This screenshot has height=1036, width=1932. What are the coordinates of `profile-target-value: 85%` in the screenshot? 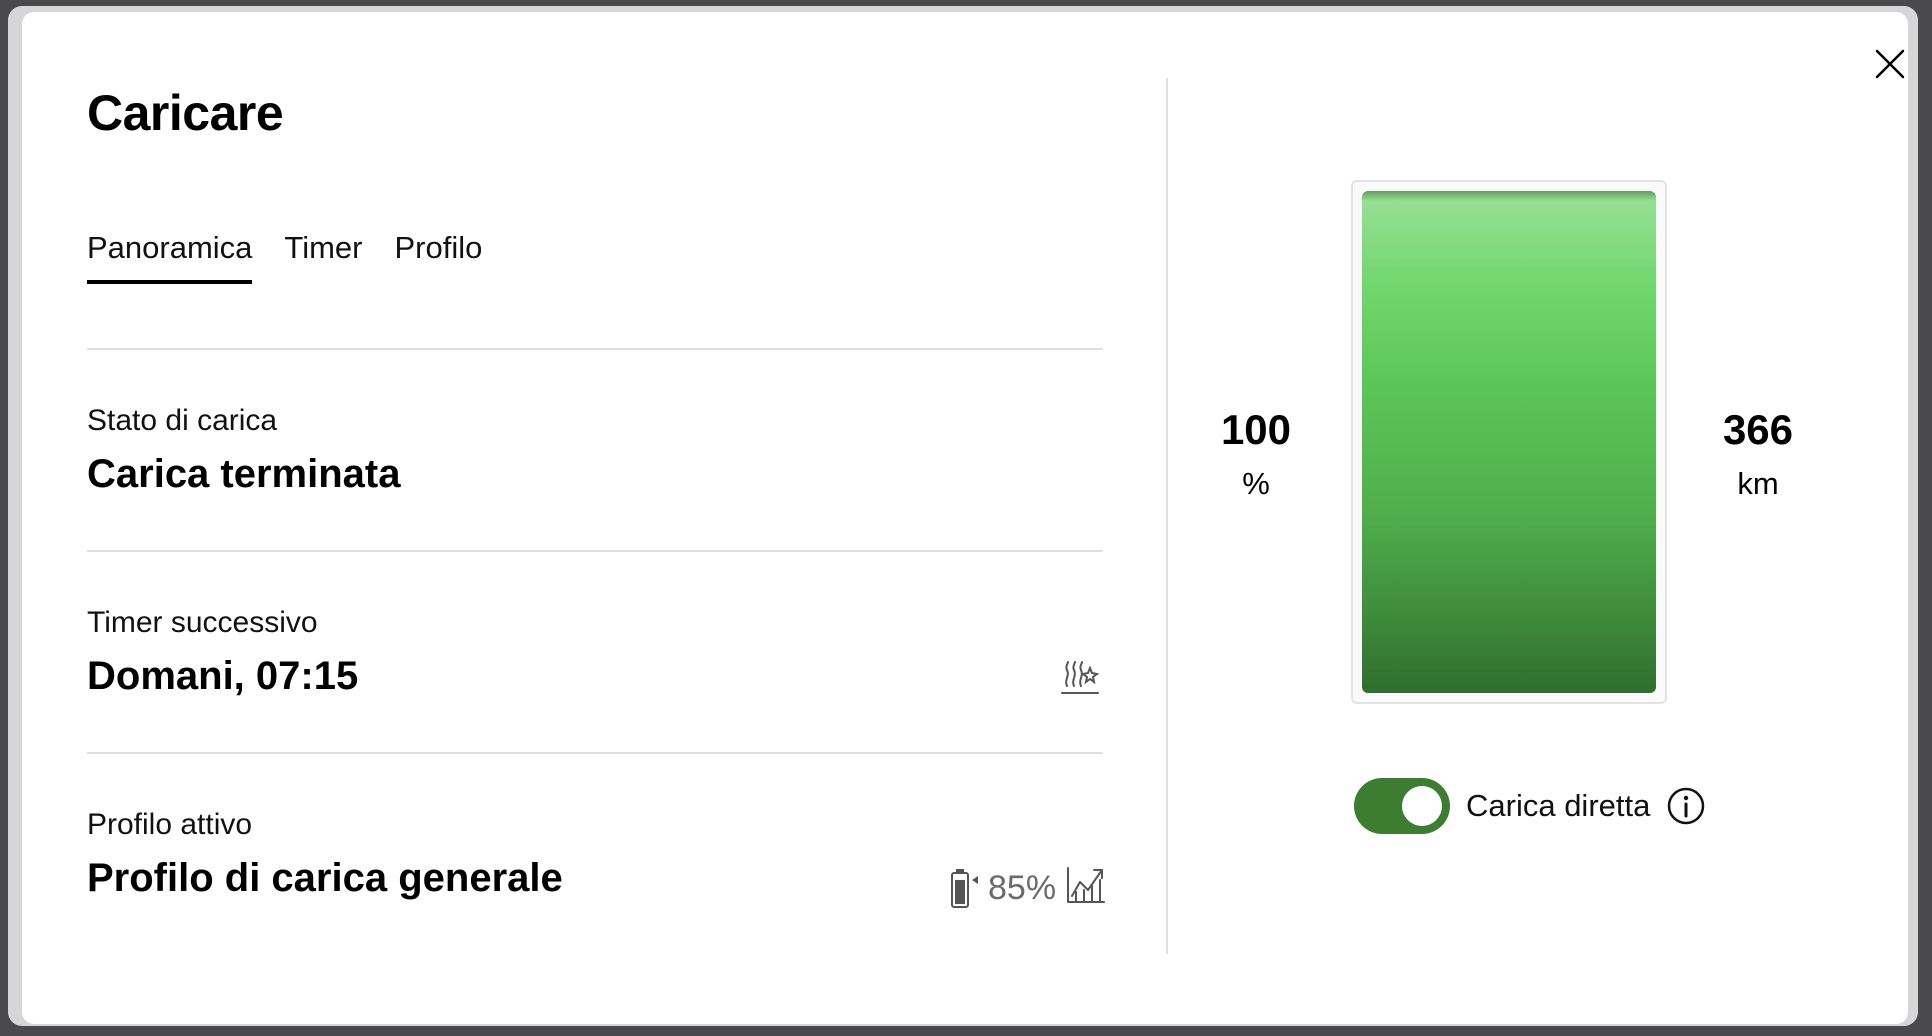 It's located at (1022, 887).